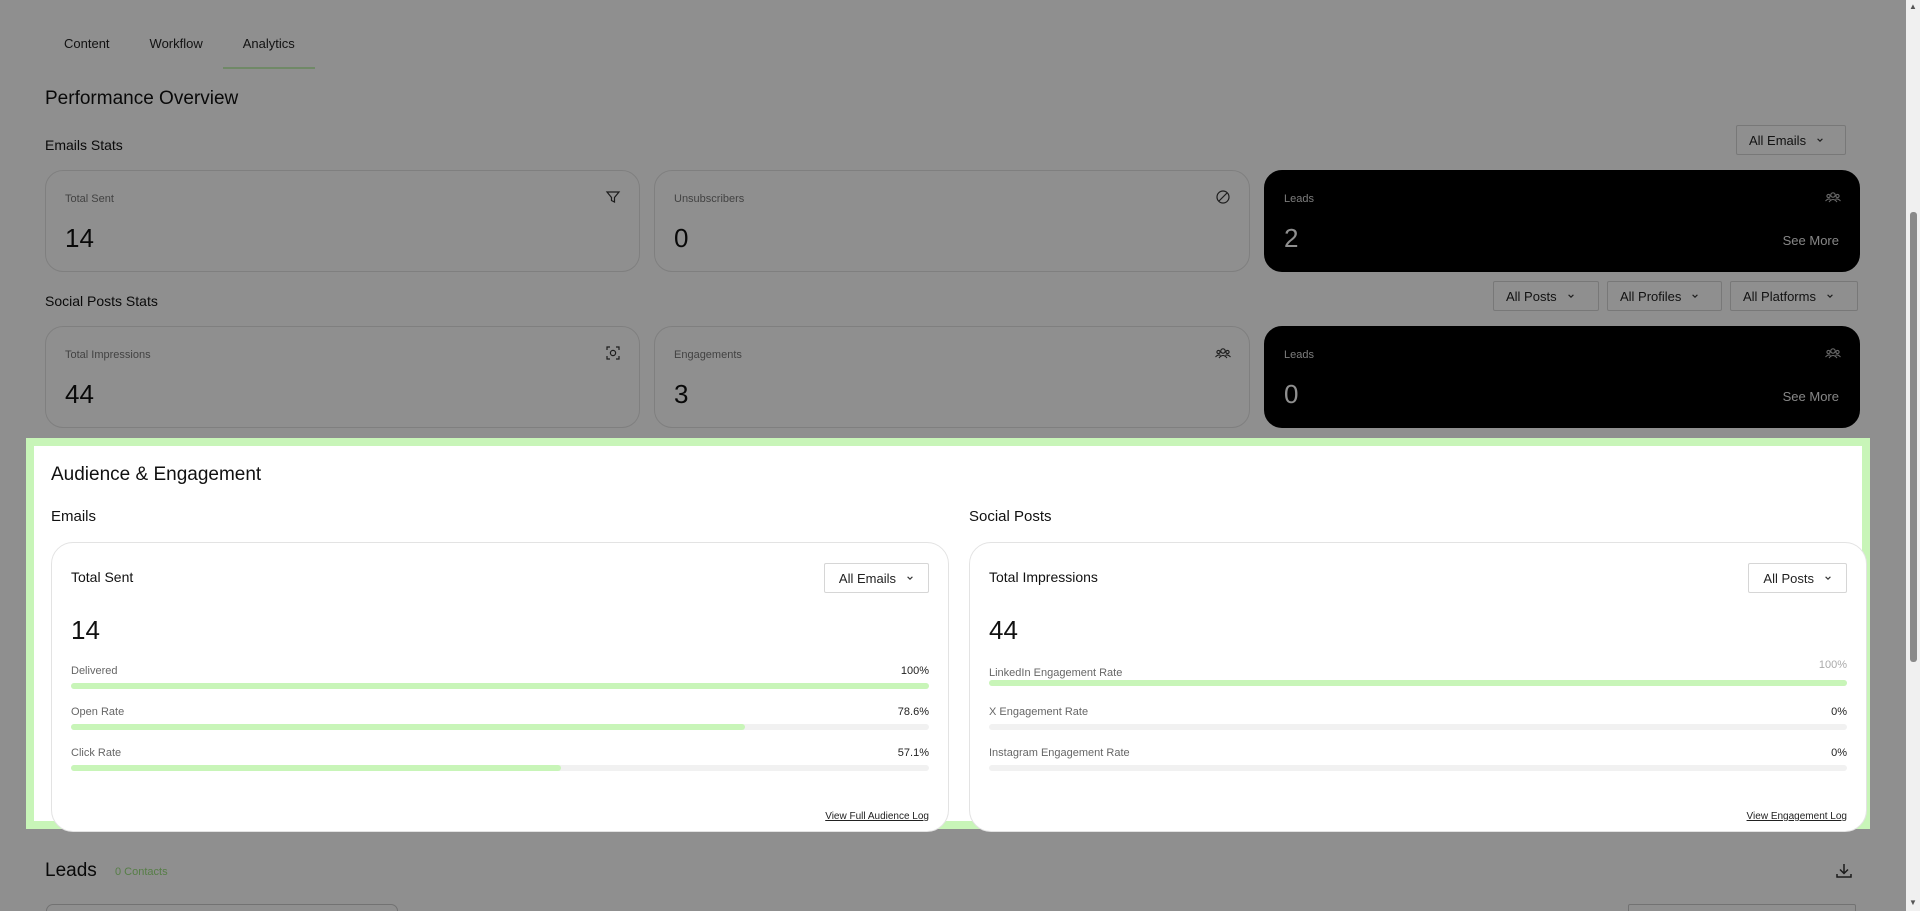 This screenshot has height=911, width=1920. Describe the element at coordinates (141, 872) in the screenshot. I see `leads-count: 0 Contacts` at that location.